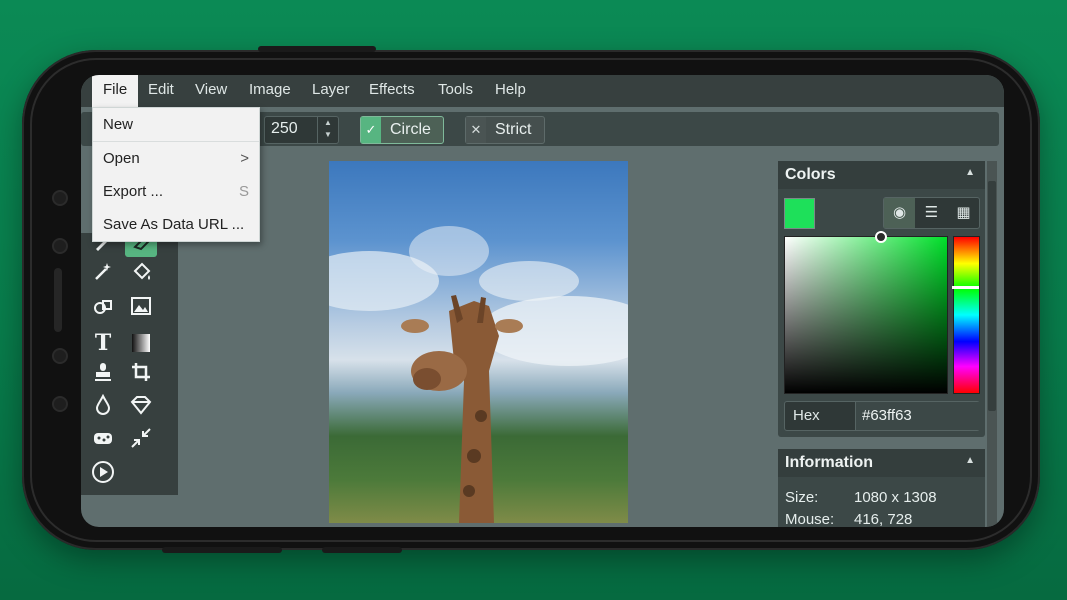 The width and height of the screenshot is (1067, 600). I want to click on list-icon: ☰, so click(931, 213).